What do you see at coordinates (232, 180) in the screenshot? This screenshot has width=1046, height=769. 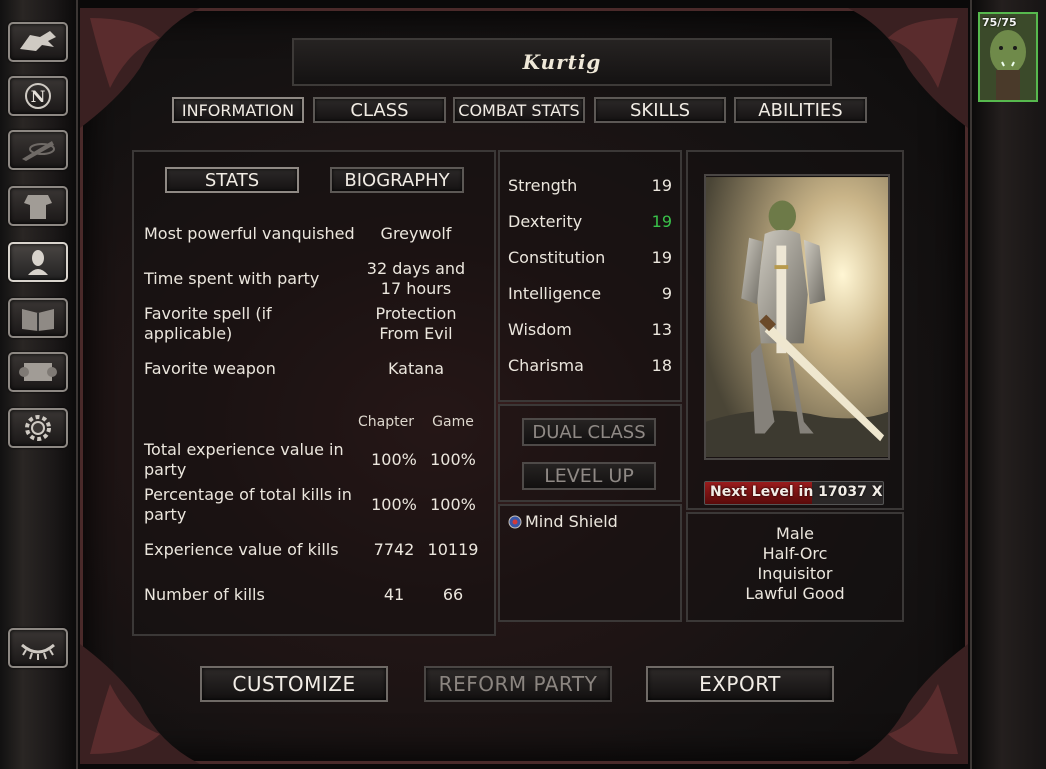 I see `subtab-stats: STATS` at bounding box center [232, 180].